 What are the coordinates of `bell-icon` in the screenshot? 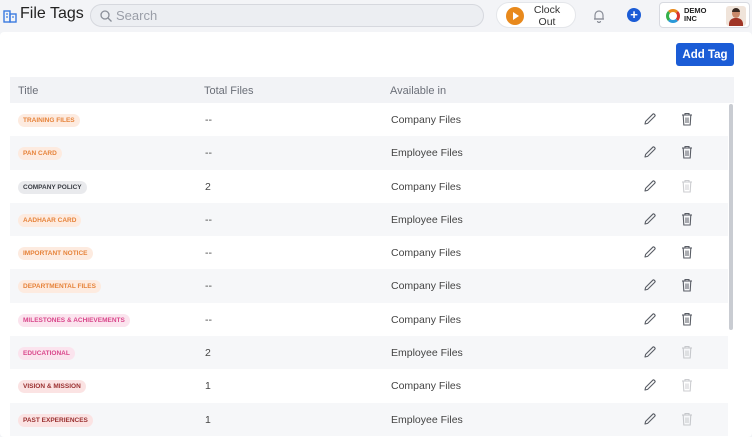 It's located at (599, 15).